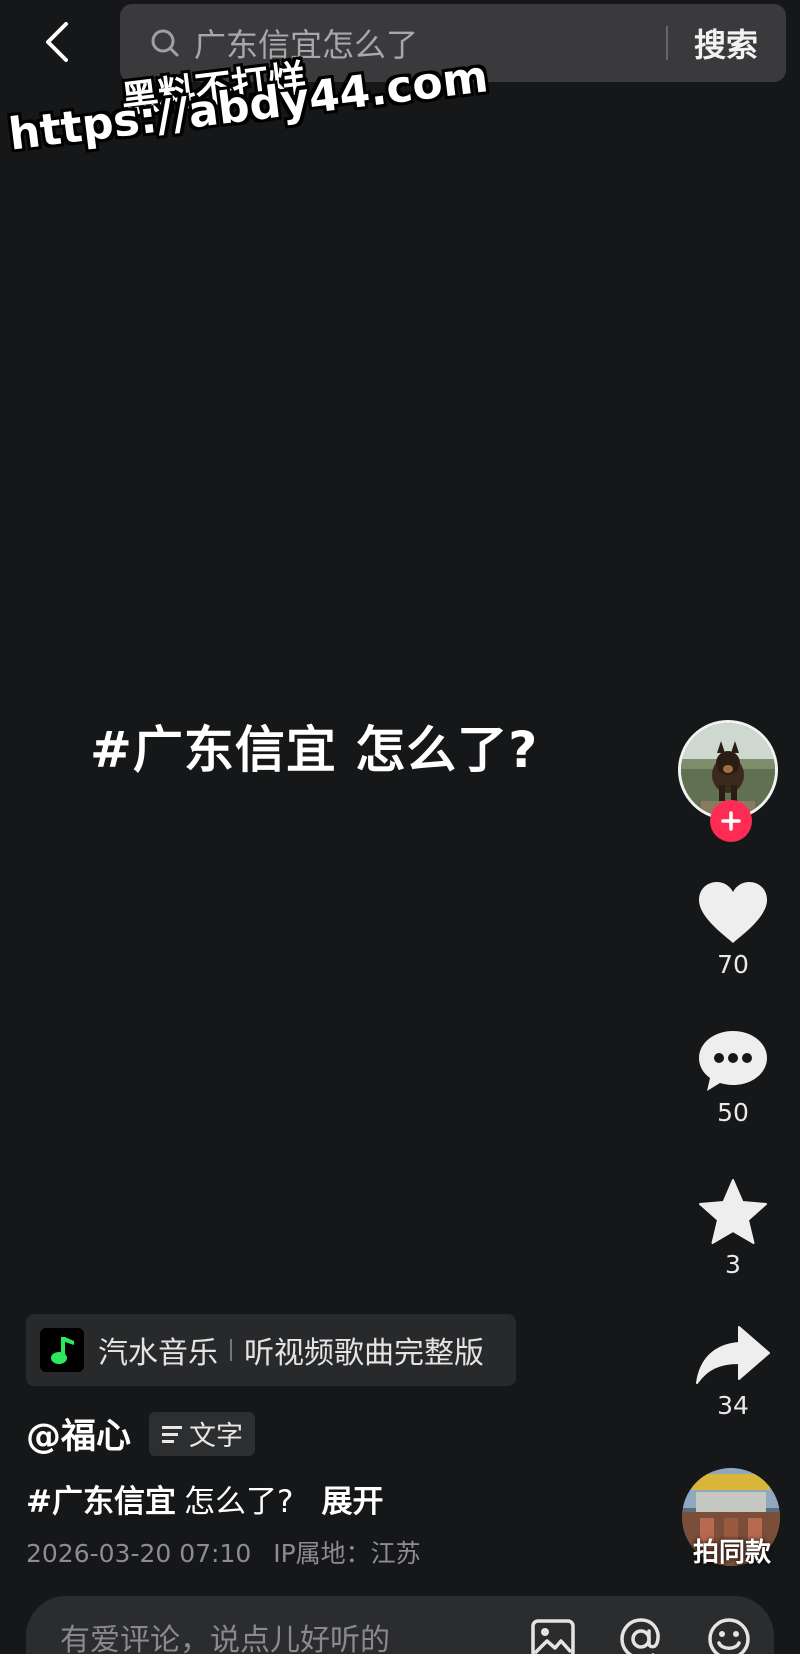 This screenshot has width=800, height=1654. Describe the element at coordinates (78, 1433) in the screenshot. I see `author-name: @福心` at that location.